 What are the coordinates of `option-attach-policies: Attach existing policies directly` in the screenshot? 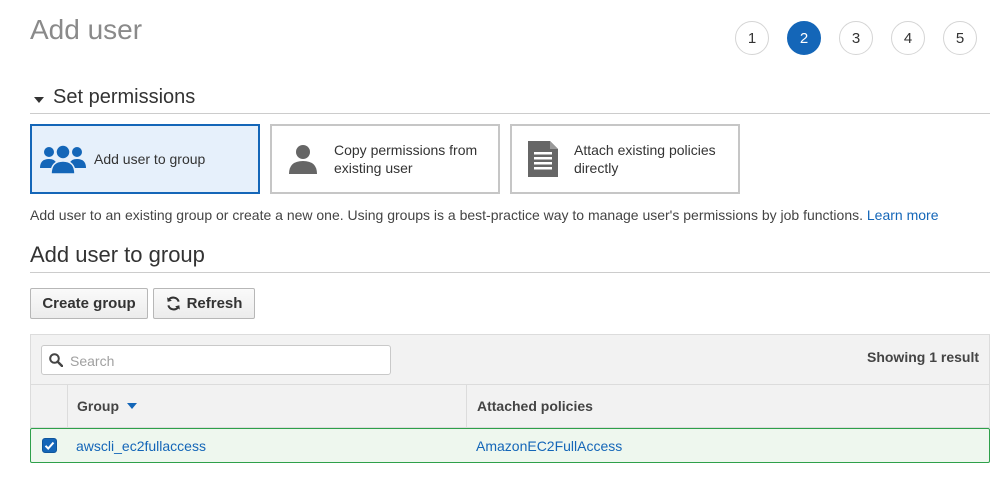 It's located at (625, 159).